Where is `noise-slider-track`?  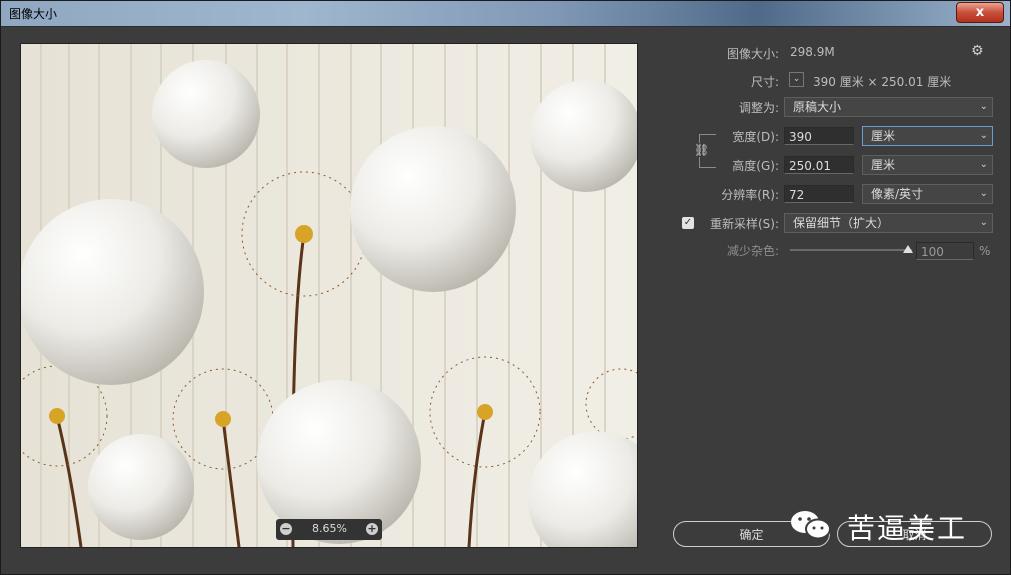
noise-slider-track is located at coordinates (851, 250).